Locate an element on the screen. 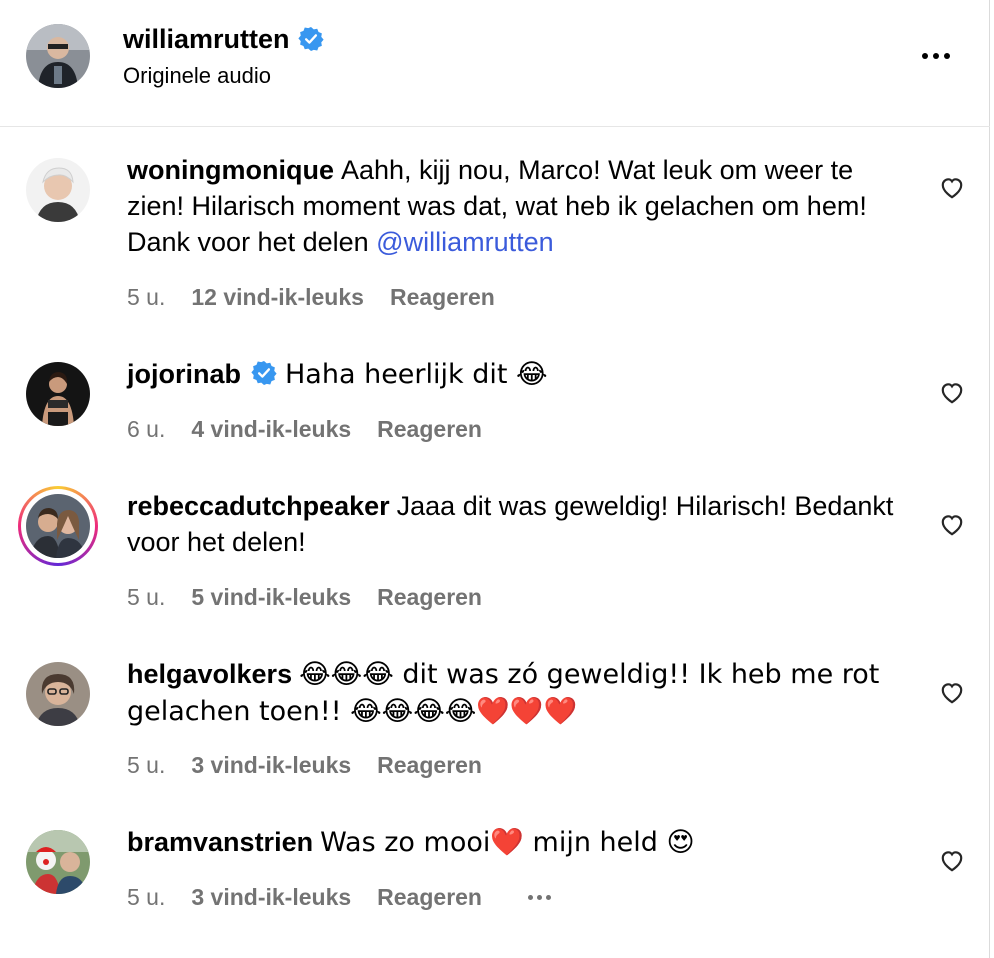  comment-content: Haha heerlijk dit 😂 is located at coordinates (416, 374).